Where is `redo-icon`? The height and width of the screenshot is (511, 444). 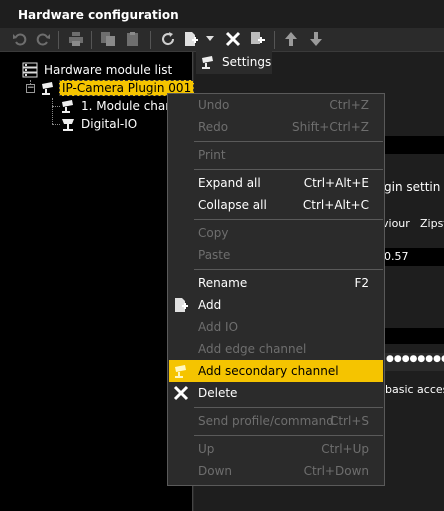 redo-icon is located at coordinates (43, 39).